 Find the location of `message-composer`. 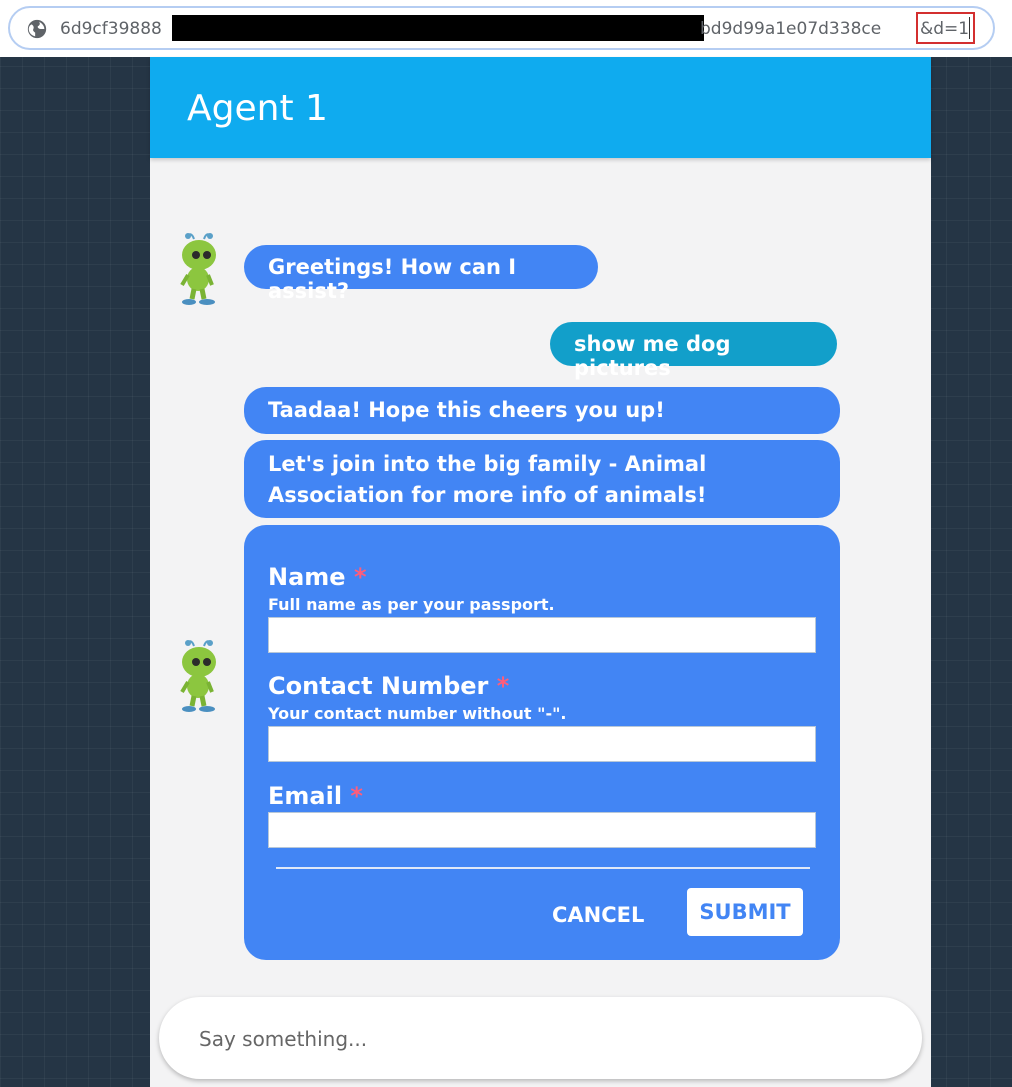

message-composer is located at coordinates (540, 1038).